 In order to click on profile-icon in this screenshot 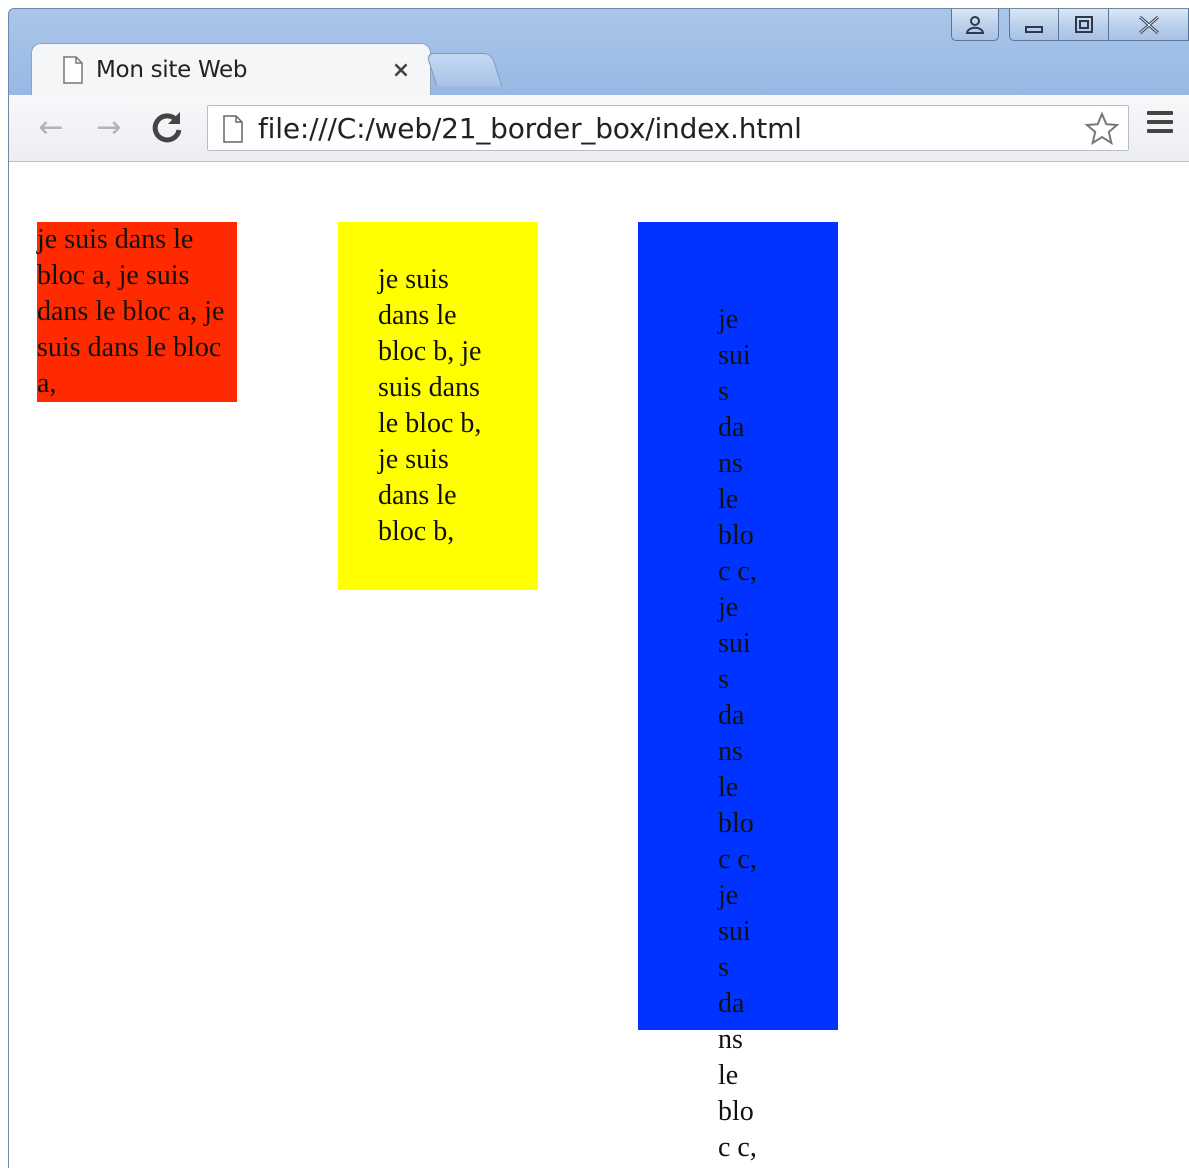, I will do `click(975, 24)`.